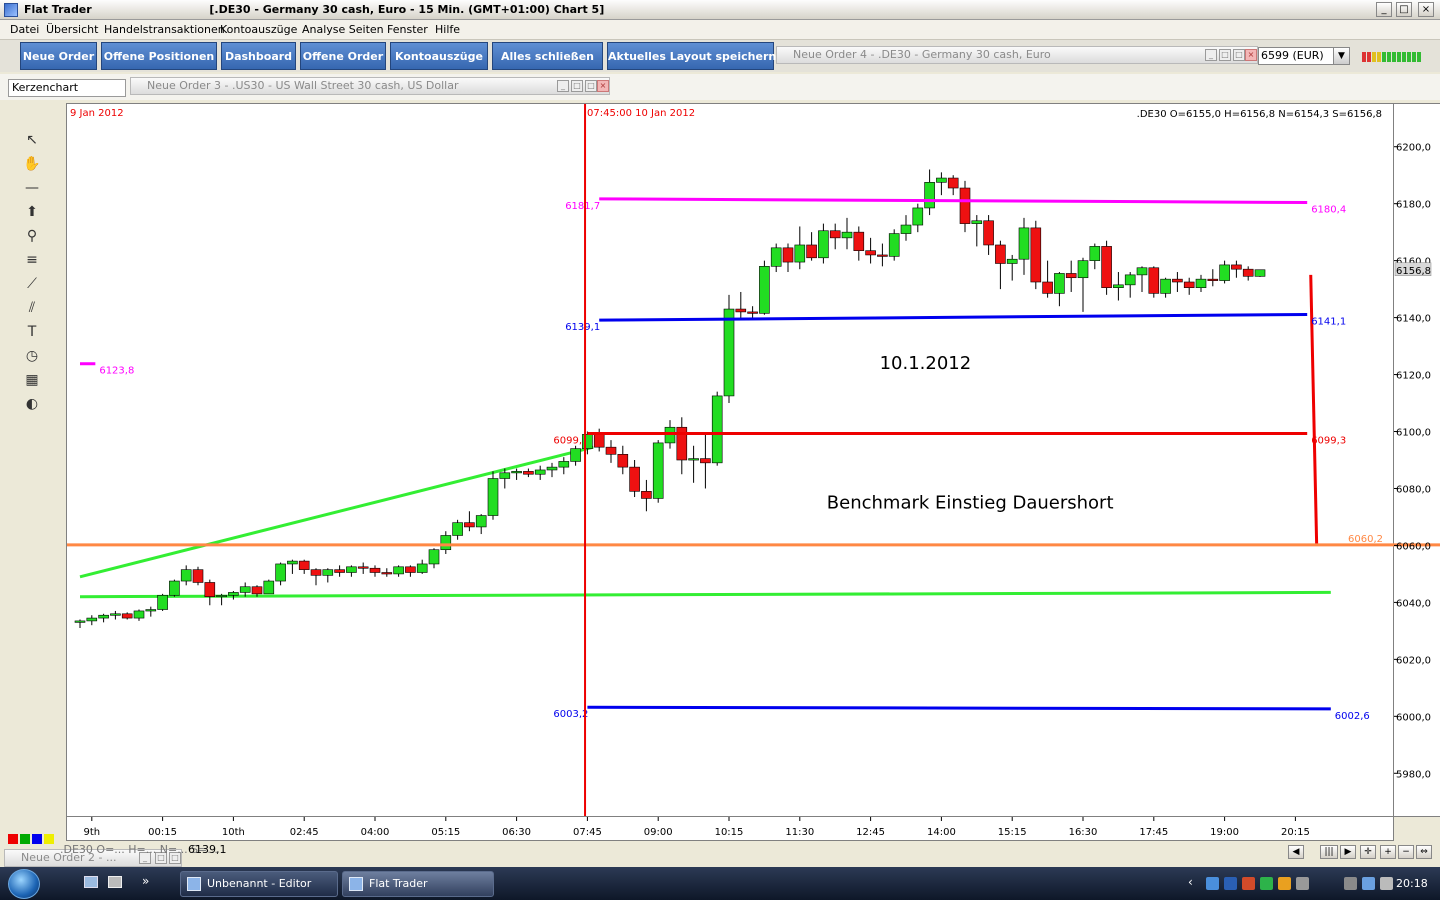  Describe the element at coordinates (145, 881) in the screenshot. I see `chevron-right-icon: »` at that location.